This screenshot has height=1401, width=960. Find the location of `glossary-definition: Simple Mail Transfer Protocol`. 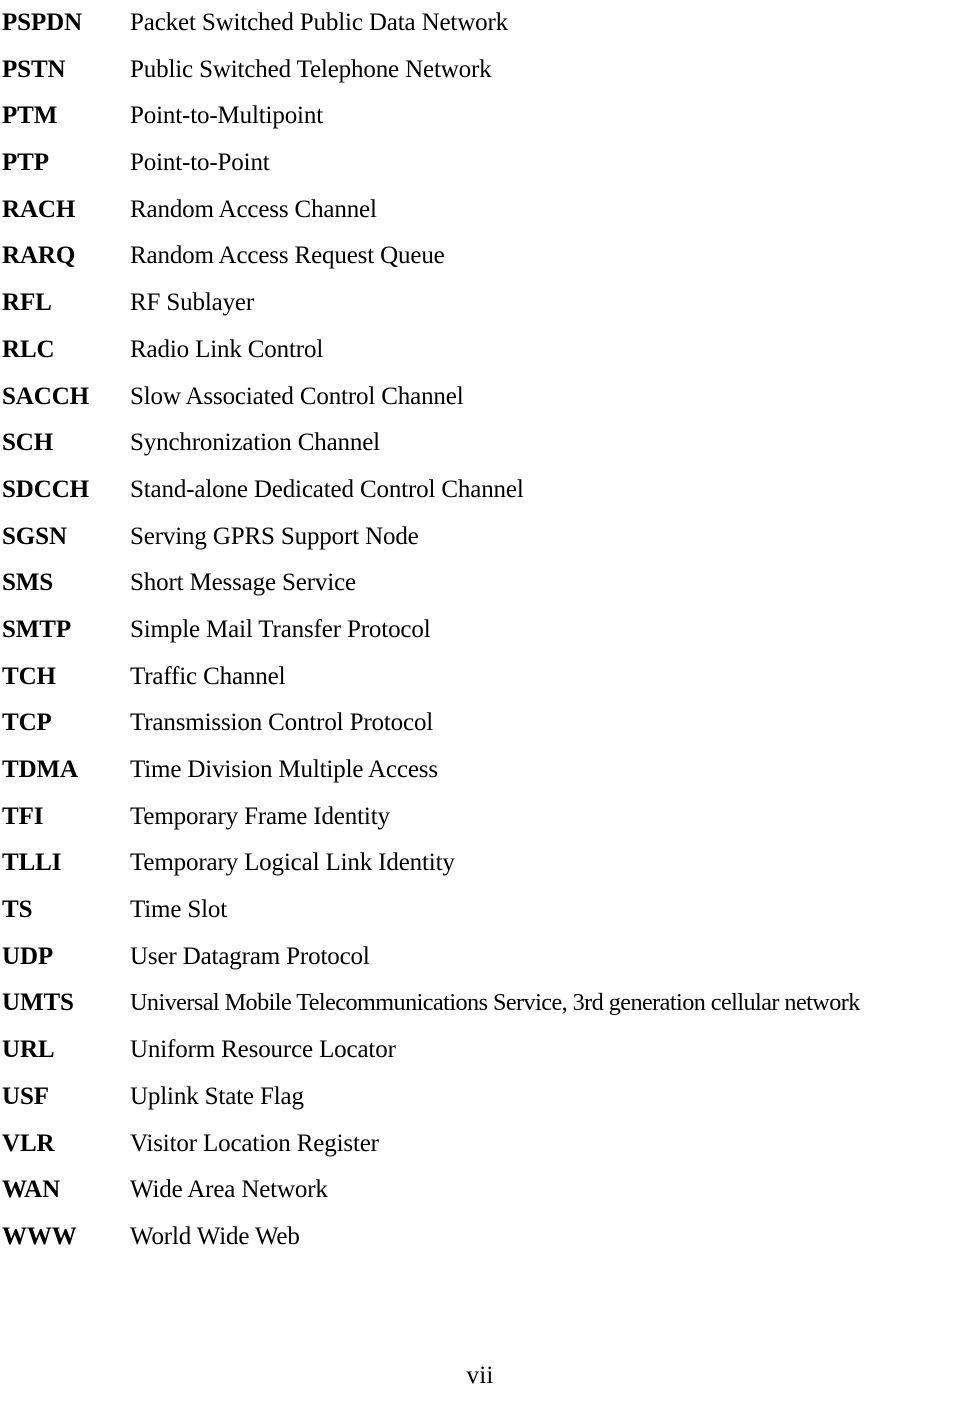

glossary-definition: Simple Mail Transfer Protocol is located at coordinates (280, 629).